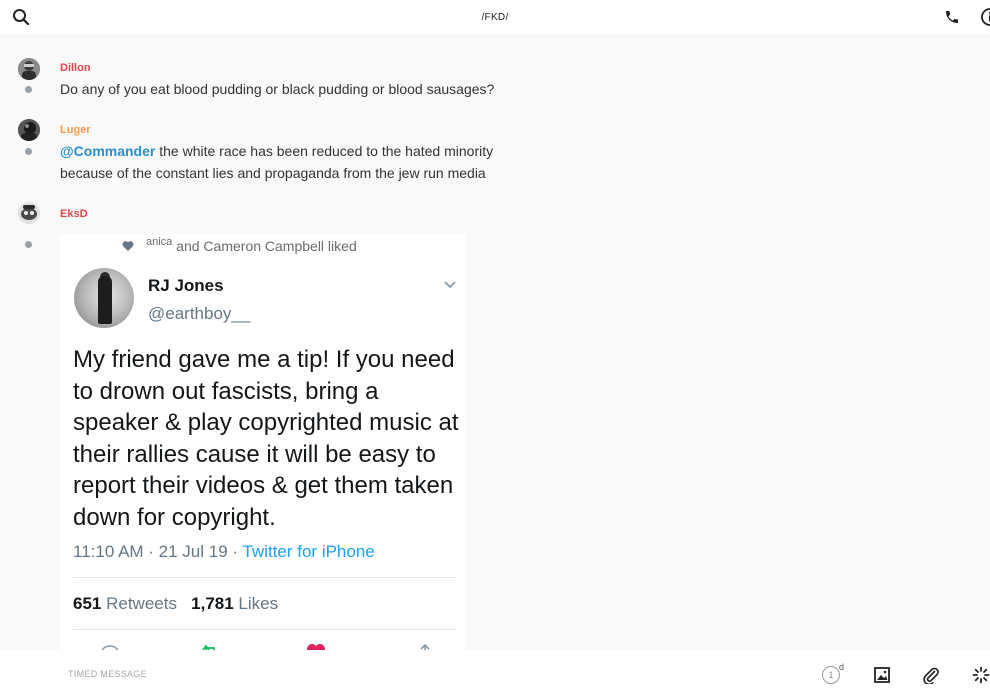 The image size is (990, 700). I want to click on liked-by-prefix: anica, so click(159, 242).